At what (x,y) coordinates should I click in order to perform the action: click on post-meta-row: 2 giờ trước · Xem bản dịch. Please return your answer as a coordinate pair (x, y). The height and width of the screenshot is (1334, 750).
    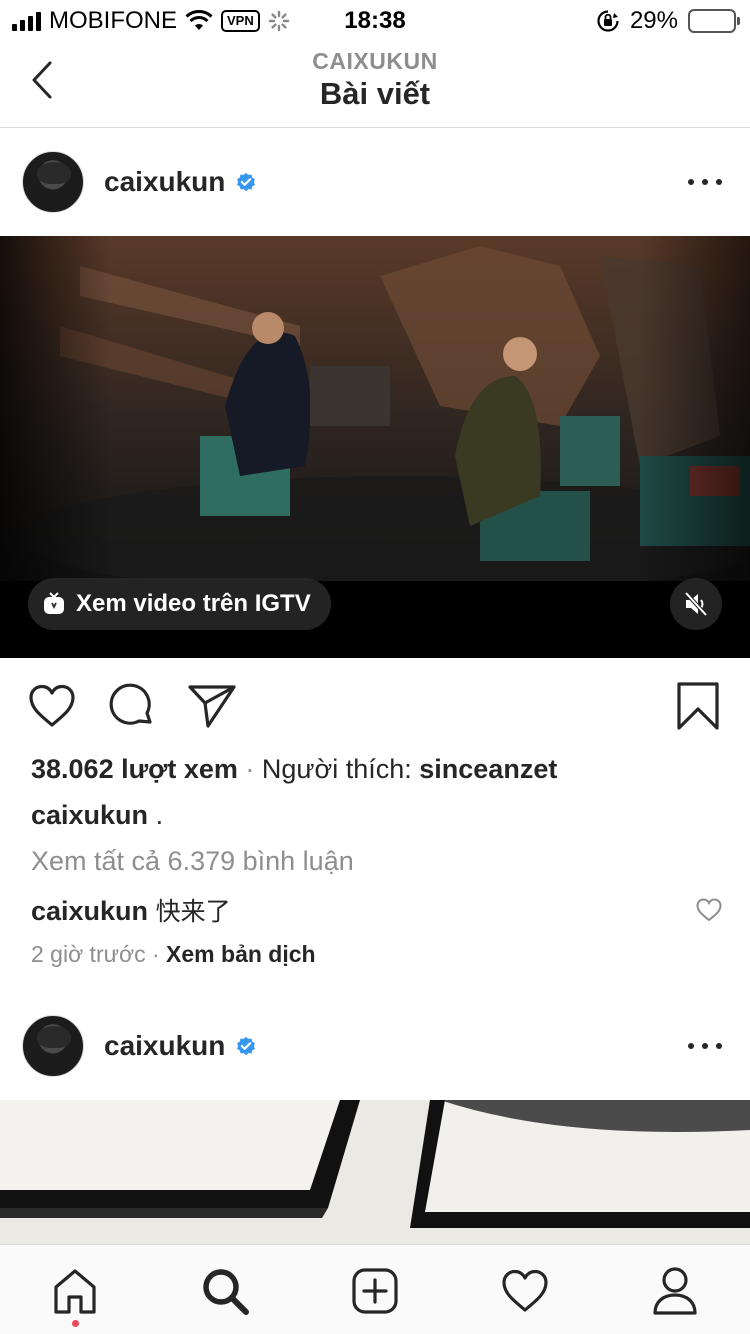
    Looking at the image, I should click on (173, 954).